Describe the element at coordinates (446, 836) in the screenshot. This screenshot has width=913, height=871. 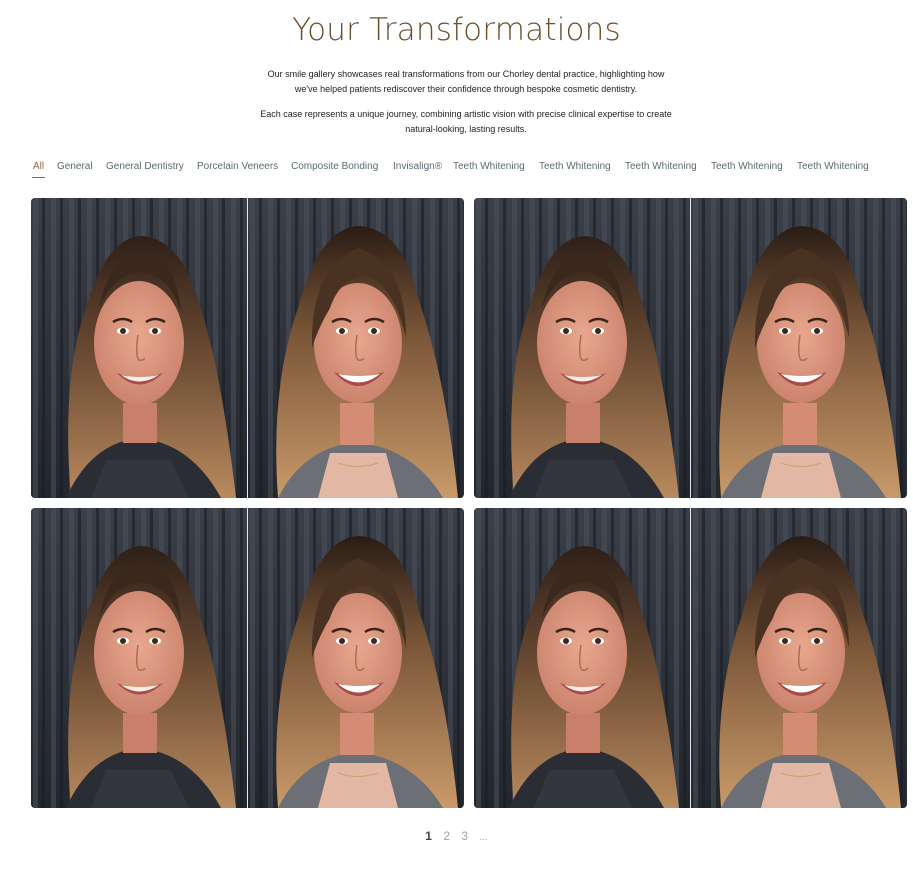
I see `page-link-2: 2` at that location.